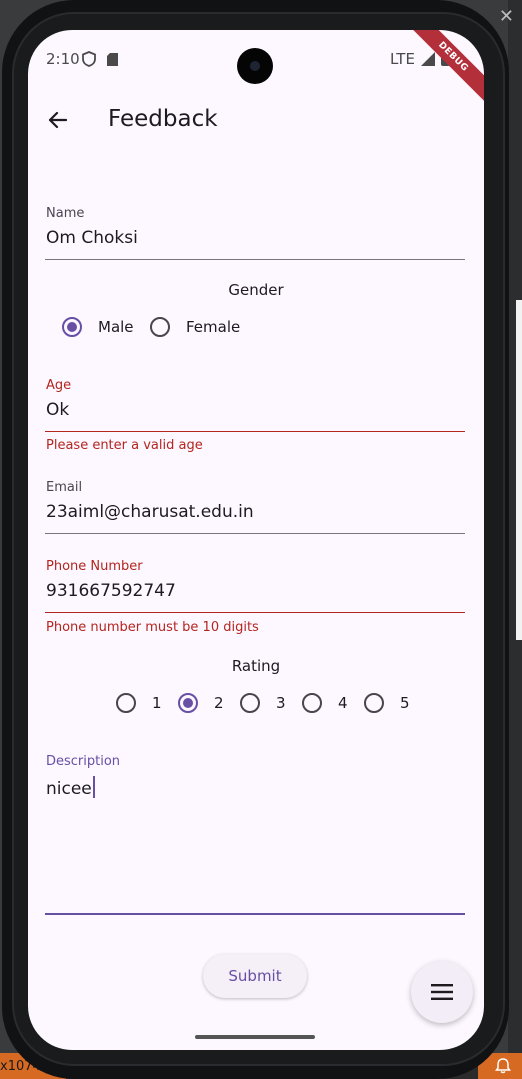 The height and width of the screenshot is (1079, 522). What do you see at coordinates (92, 238) in the screenshot?
I see `name-field: Om Choksi` at bounding box center [92, 238].